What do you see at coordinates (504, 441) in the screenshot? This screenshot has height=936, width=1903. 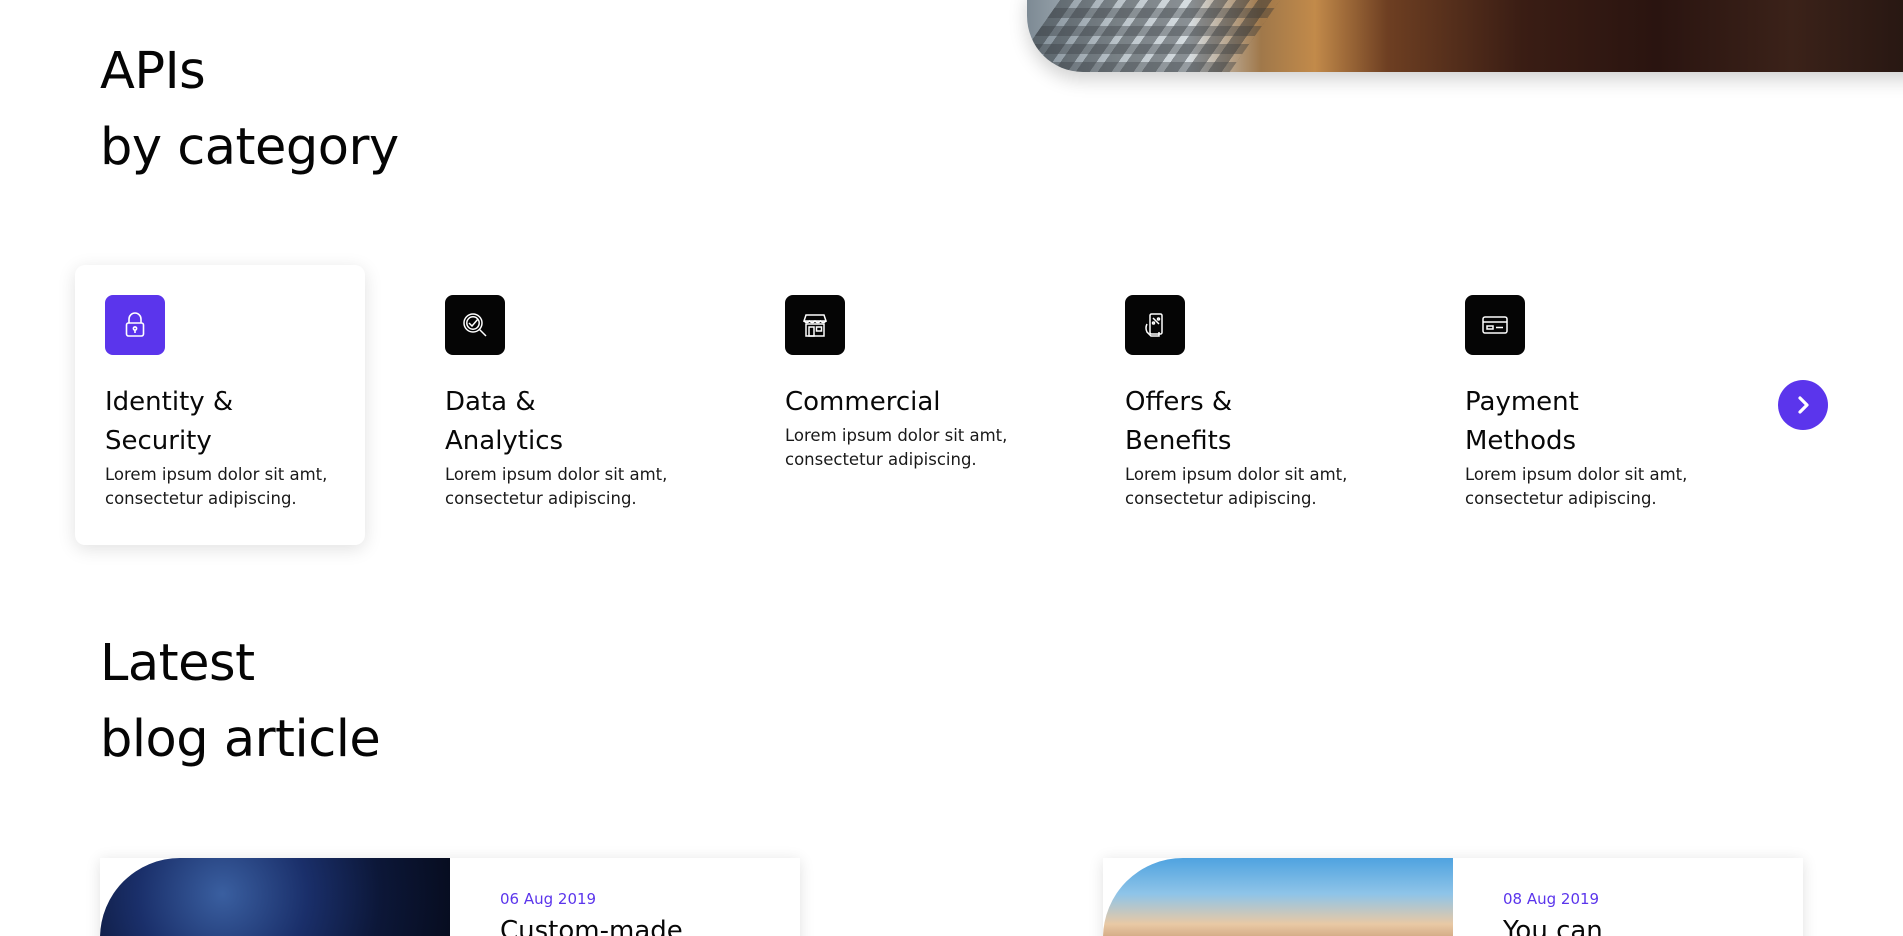 I see `category-name-line2: Analytics` at bounding box center [504, 441].